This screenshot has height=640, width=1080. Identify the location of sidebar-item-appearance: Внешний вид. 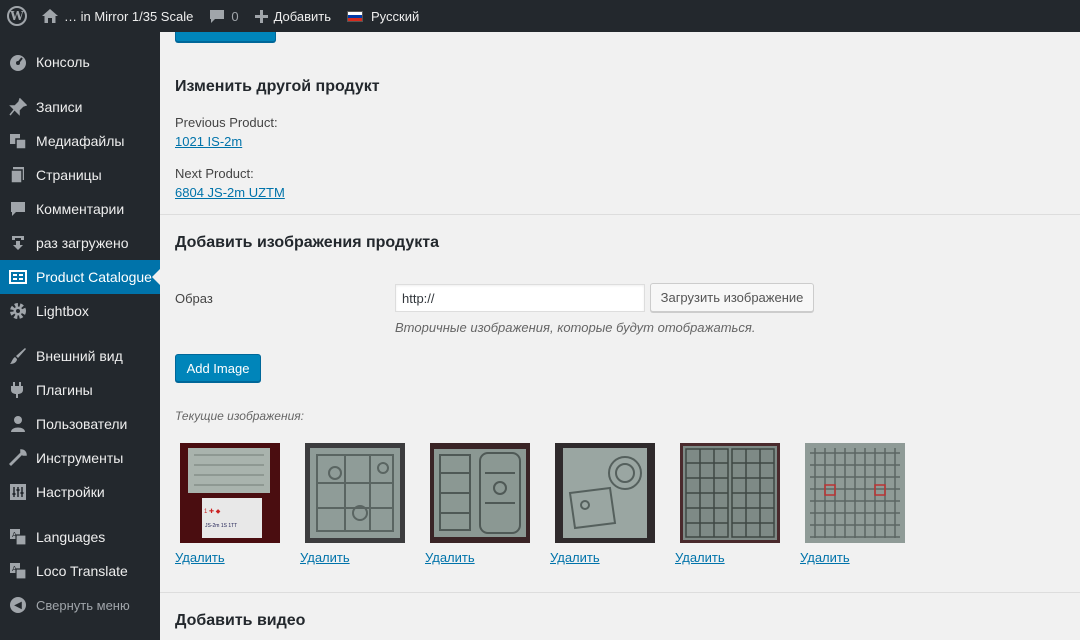
(80, 356).